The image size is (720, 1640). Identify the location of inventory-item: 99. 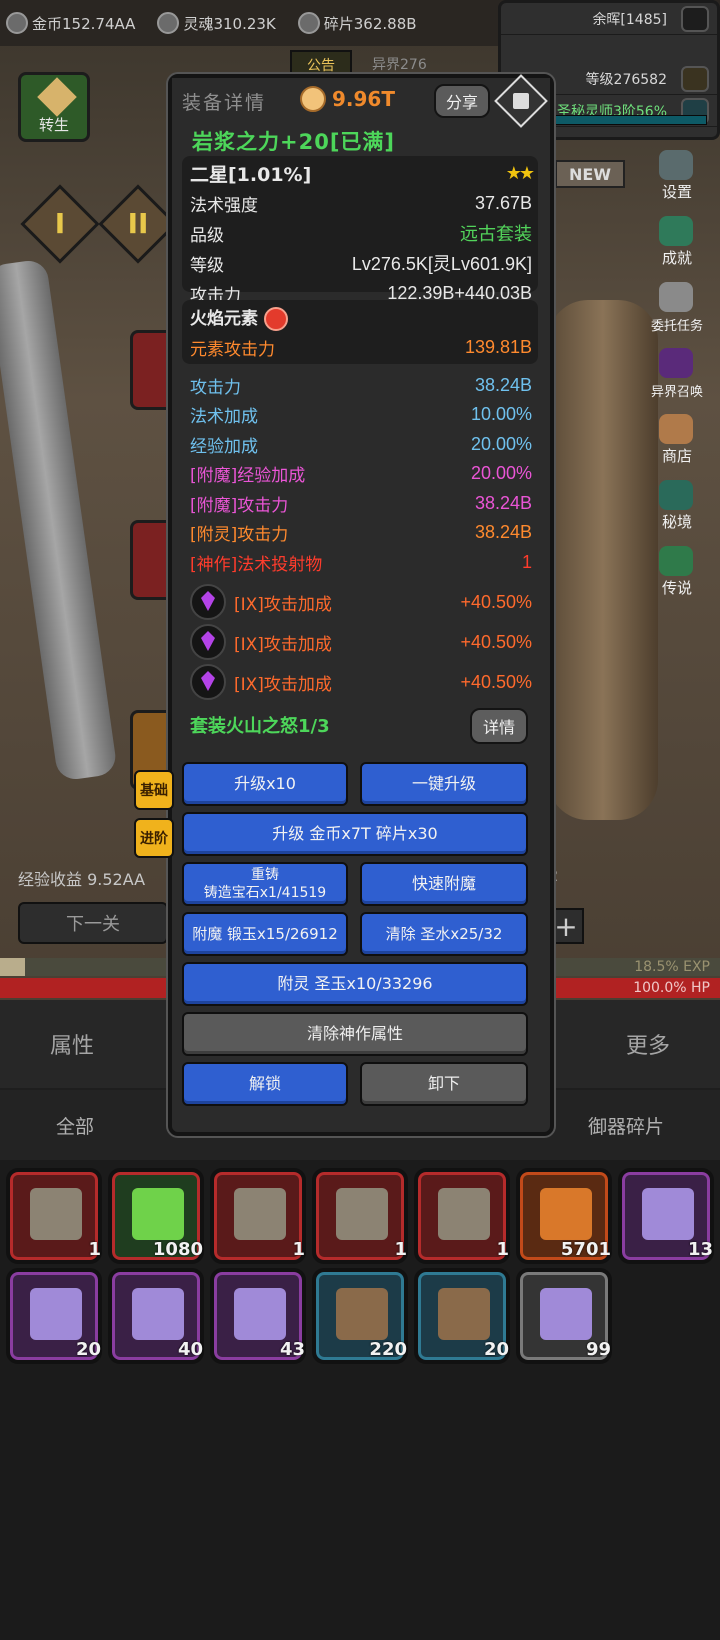
(564, 1316).